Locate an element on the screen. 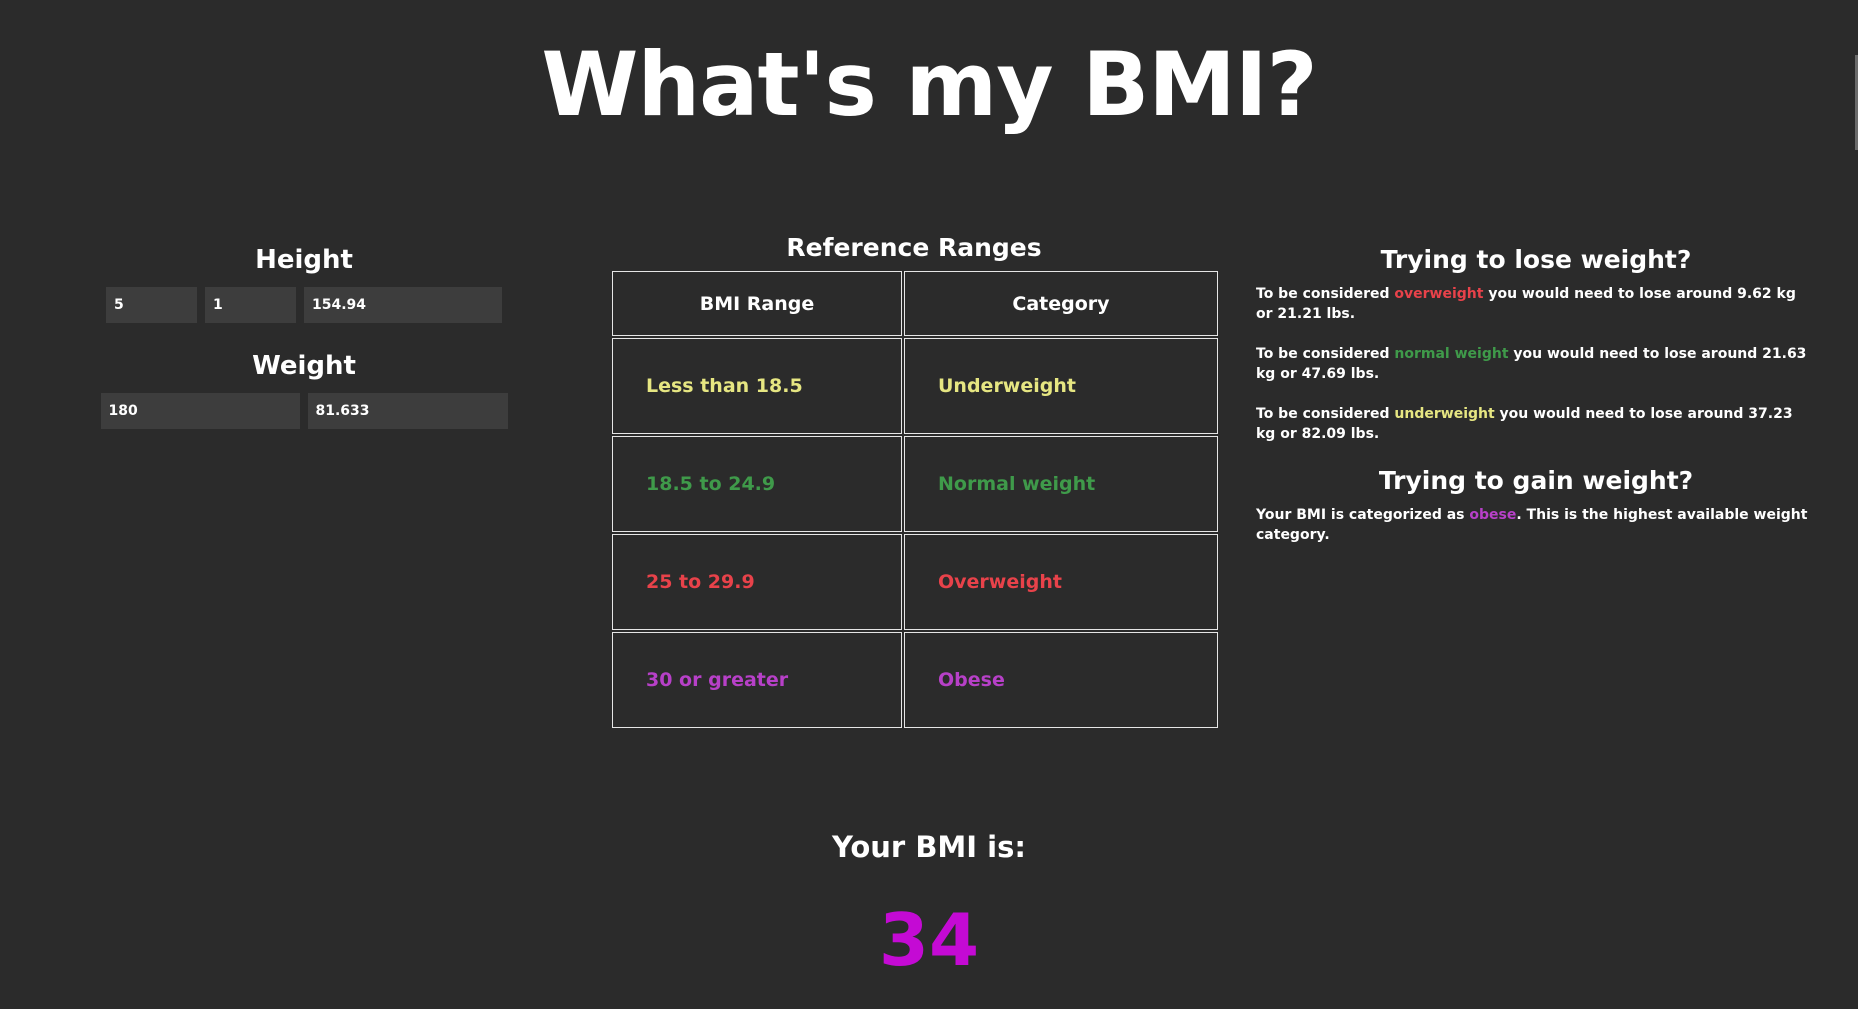 This screenshot has height=1009, width=1858. table-row: 18.5 to 24.9 Normal weight is located at coordinates (915, 484).